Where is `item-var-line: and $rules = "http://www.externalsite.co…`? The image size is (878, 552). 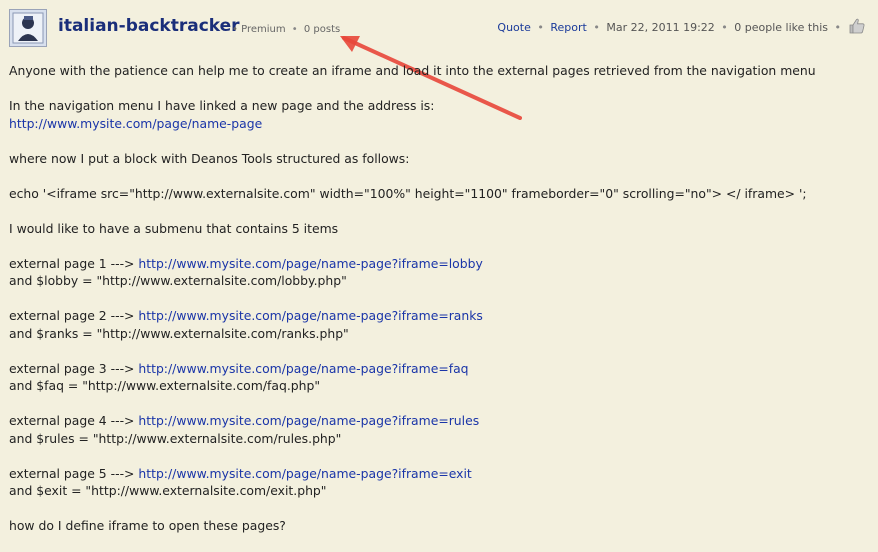 item-var-line: and $rules = "http://www.externalsite.co… is located at coordinates (175, 438).